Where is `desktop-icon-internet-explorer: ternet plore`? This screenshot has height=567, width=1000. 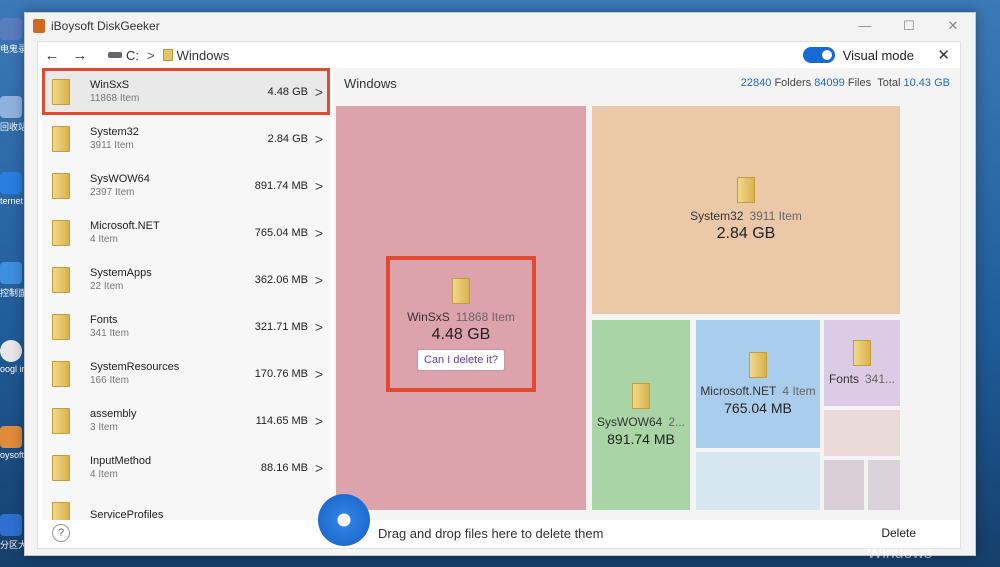
desktop-icon-internet-explorer: ternet plore is located at coordinates (12, 189).